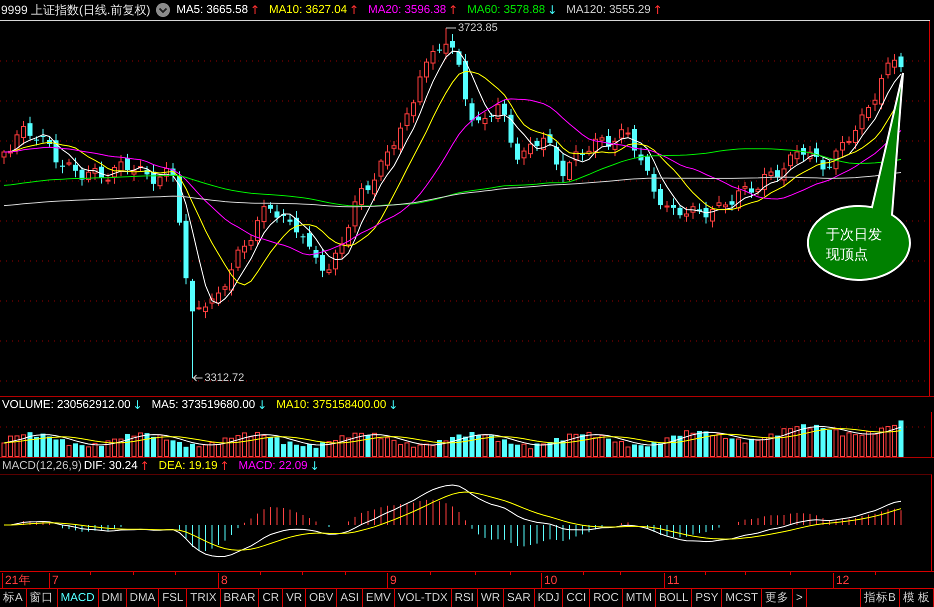 This screenshot has height=607, width=934. Describe the element at coordinates (294, 597) in the screenshot. I see `indicator-tab: VR` at that location.